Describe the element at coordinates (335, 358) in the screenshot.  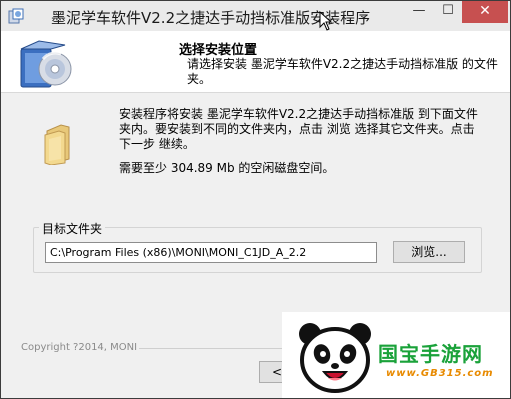
I see `panda-logo-icon` at that location.